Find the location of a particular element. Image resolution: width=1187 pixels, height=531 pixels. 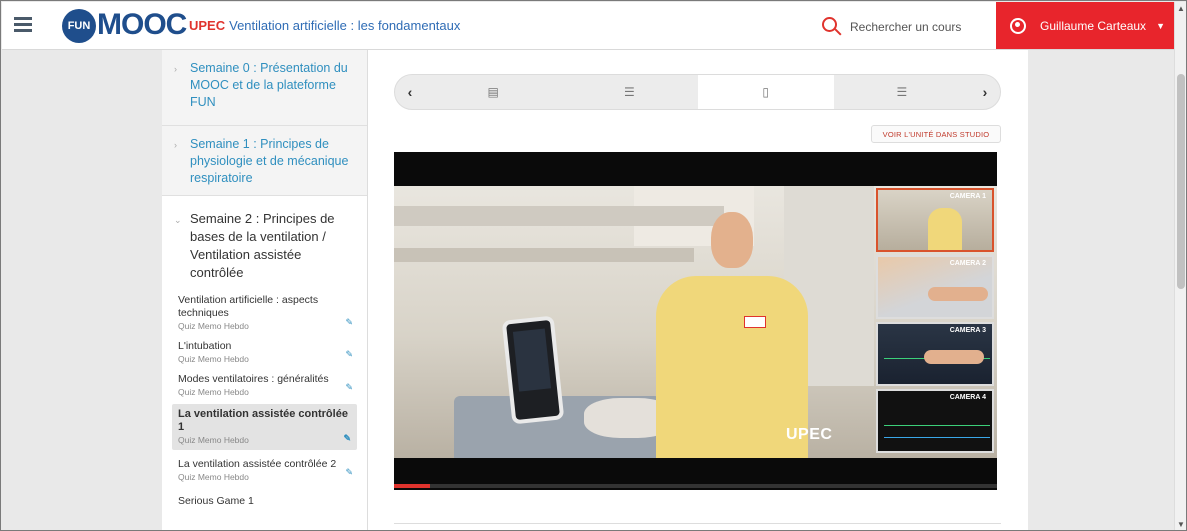

lesson-title: Modes ventilatoires : généralités is located at coordinates (253, 379).